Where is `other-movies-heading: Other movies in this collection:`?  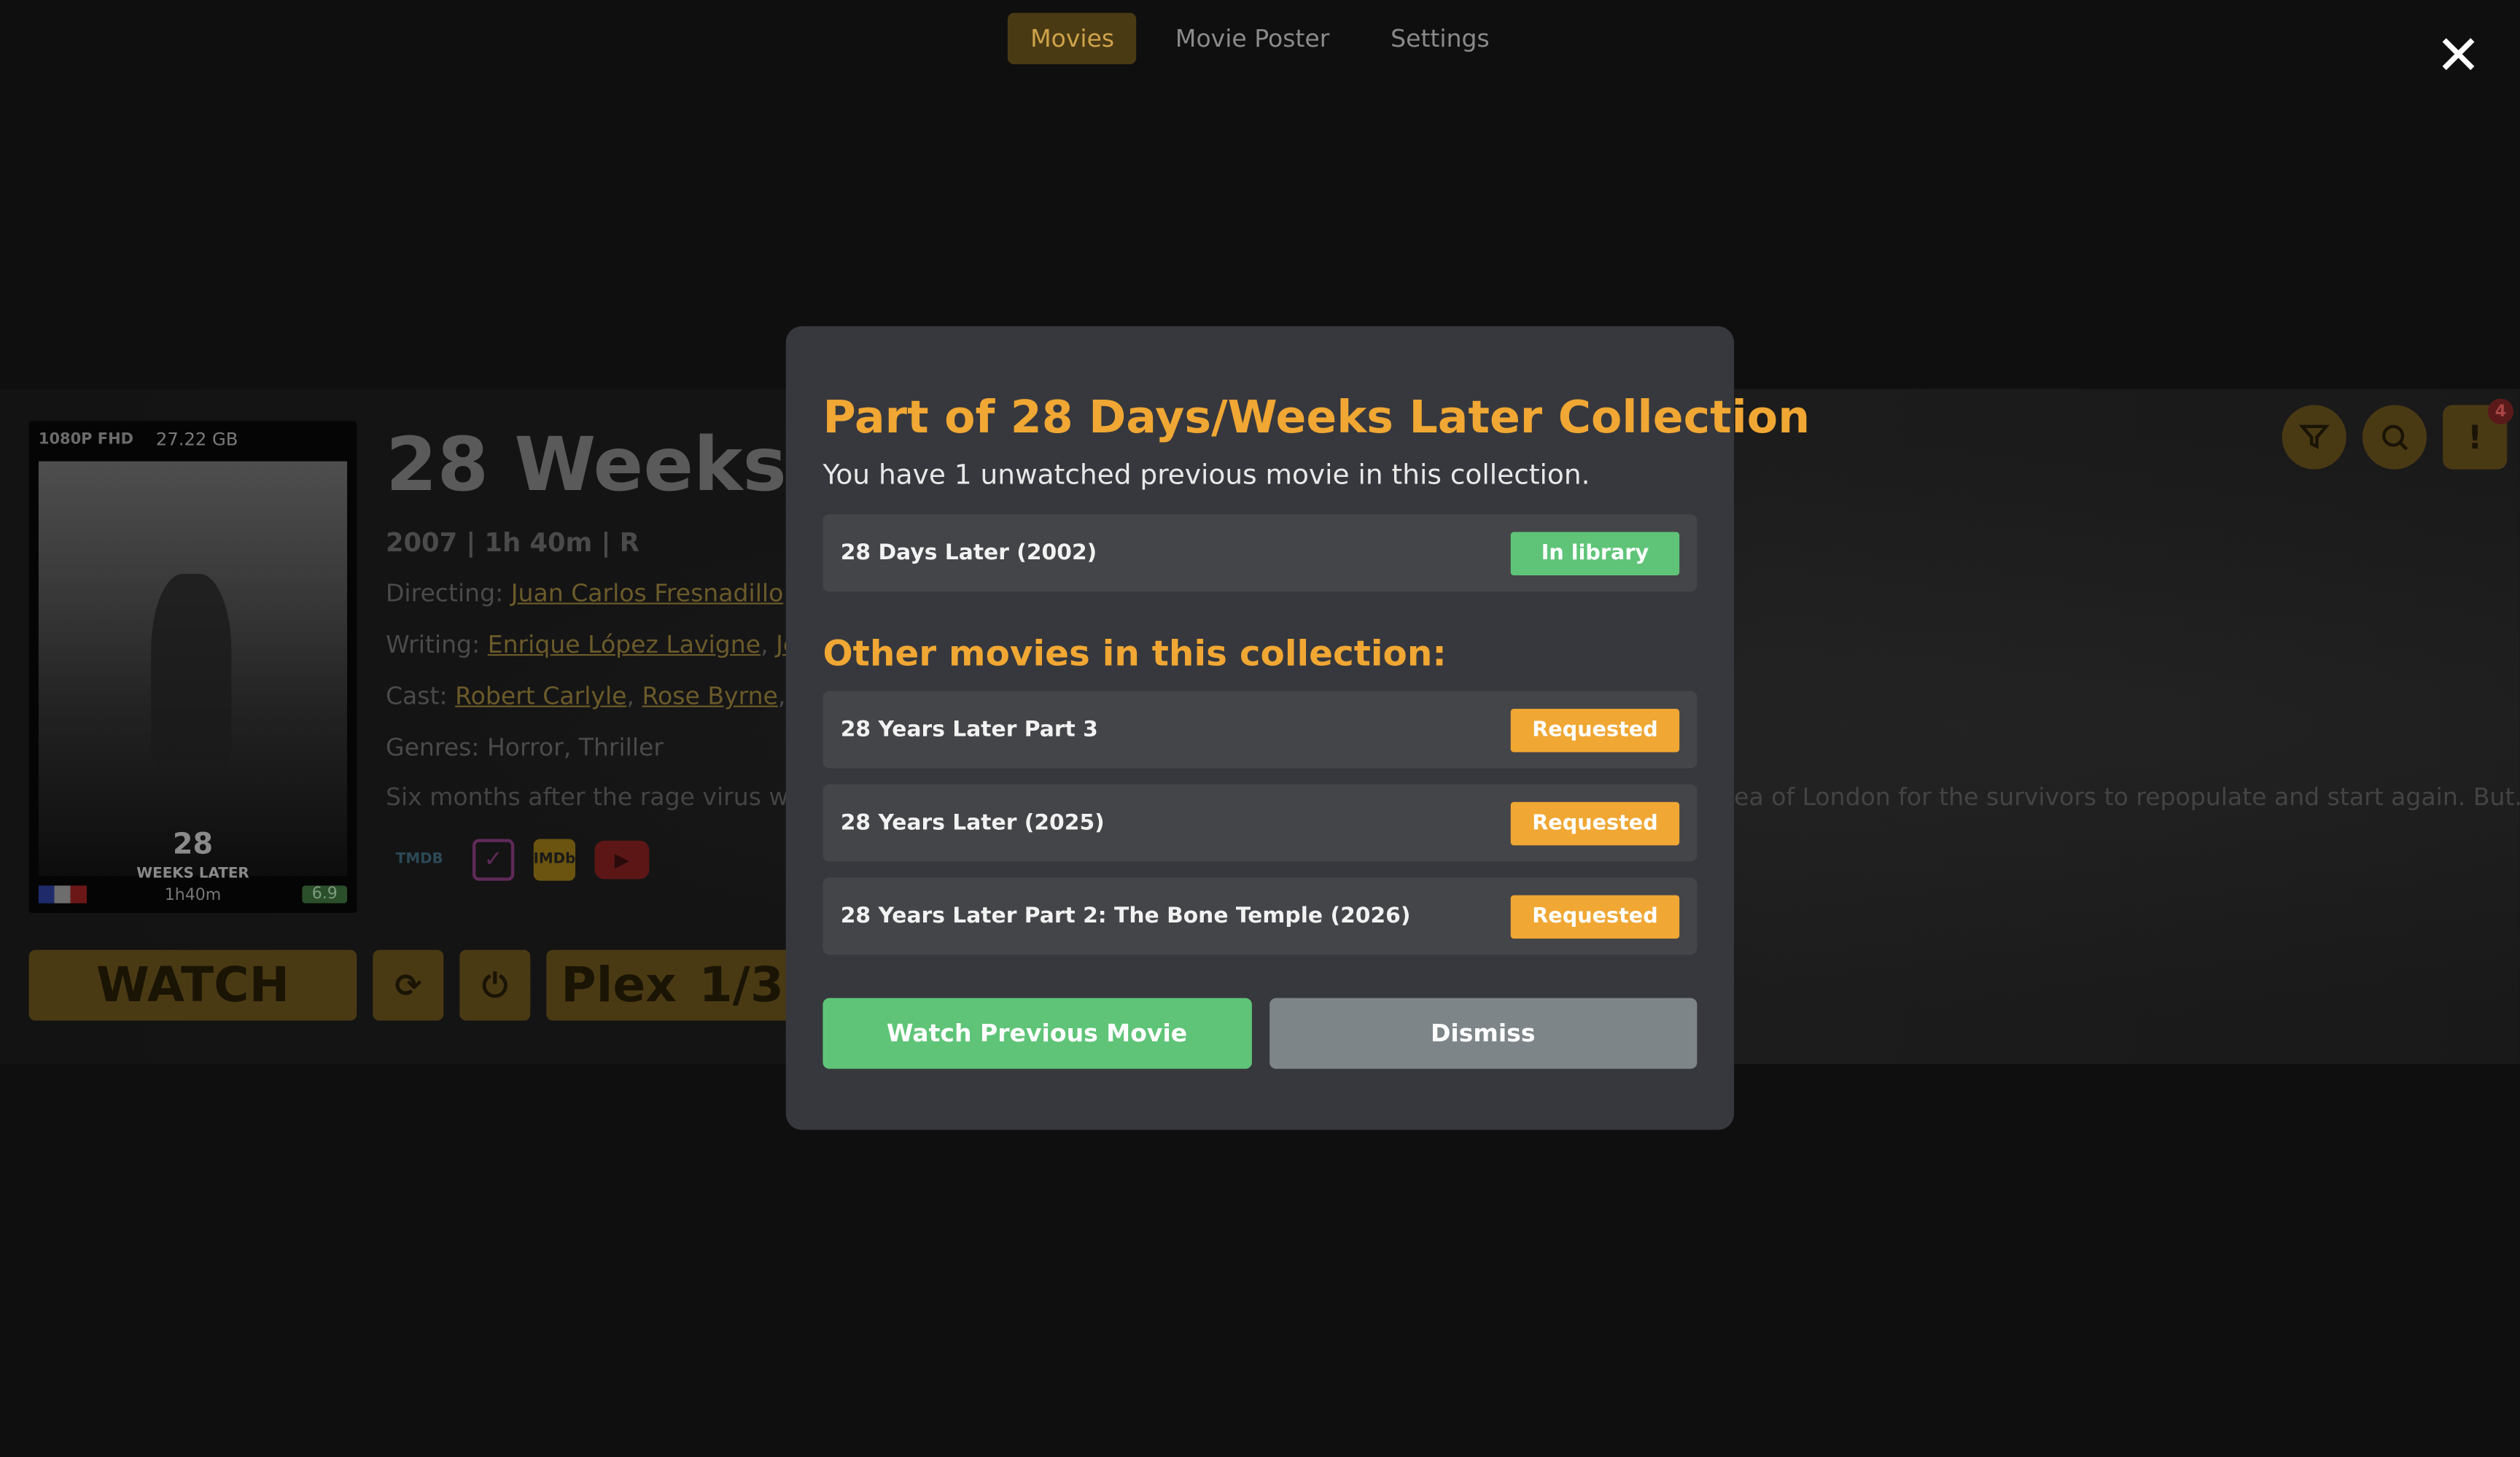
other-movies-heading: Other movies in this collection: is located at coordinates (1134, 655).